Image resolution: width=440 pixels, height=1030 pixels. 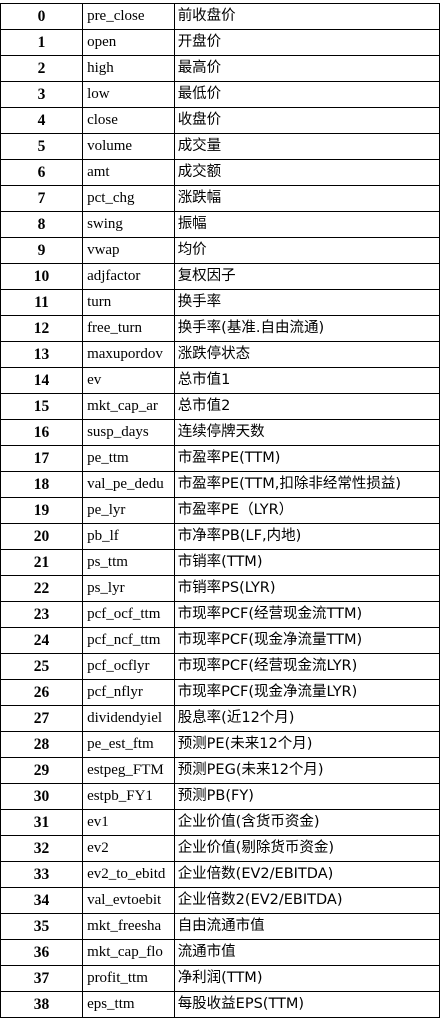 What do you see at coordinates (128, 42) in the screenshot?
I see `field-code-cell: open` at bounding box center [128, 42].